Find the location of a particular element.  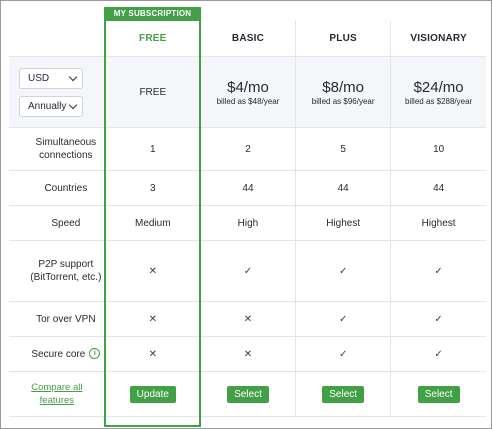

feature-row-simultaneous: Simultaneous connections 1 2 5 10 is located at coordinates (247, 149).